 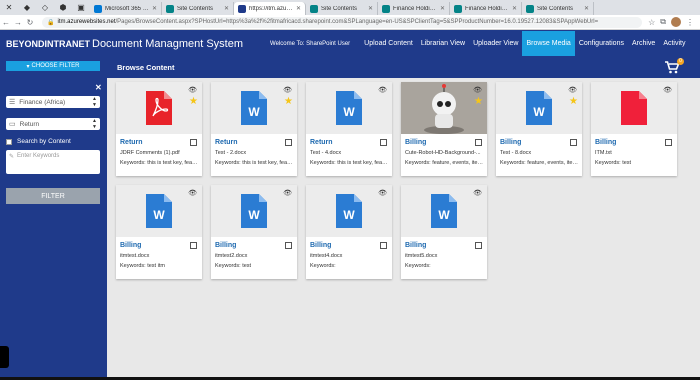 I want to click on app-icon: ◇, so click(x=45, y=8).